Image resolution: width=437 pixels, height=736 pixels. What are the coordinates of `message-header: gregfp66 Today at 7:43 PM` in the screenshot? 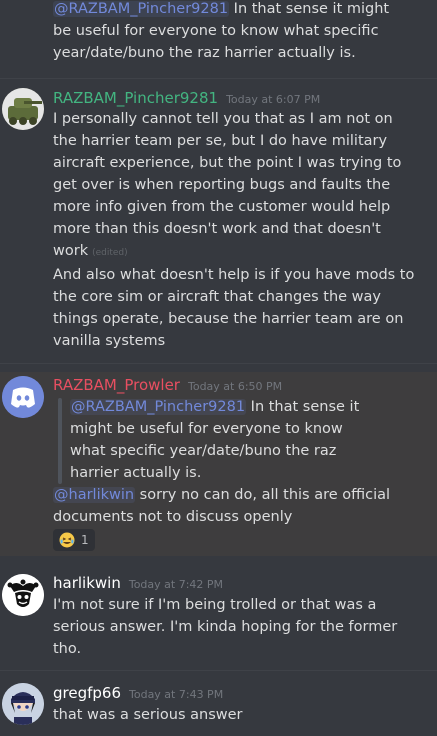 It's located at (138, 694).